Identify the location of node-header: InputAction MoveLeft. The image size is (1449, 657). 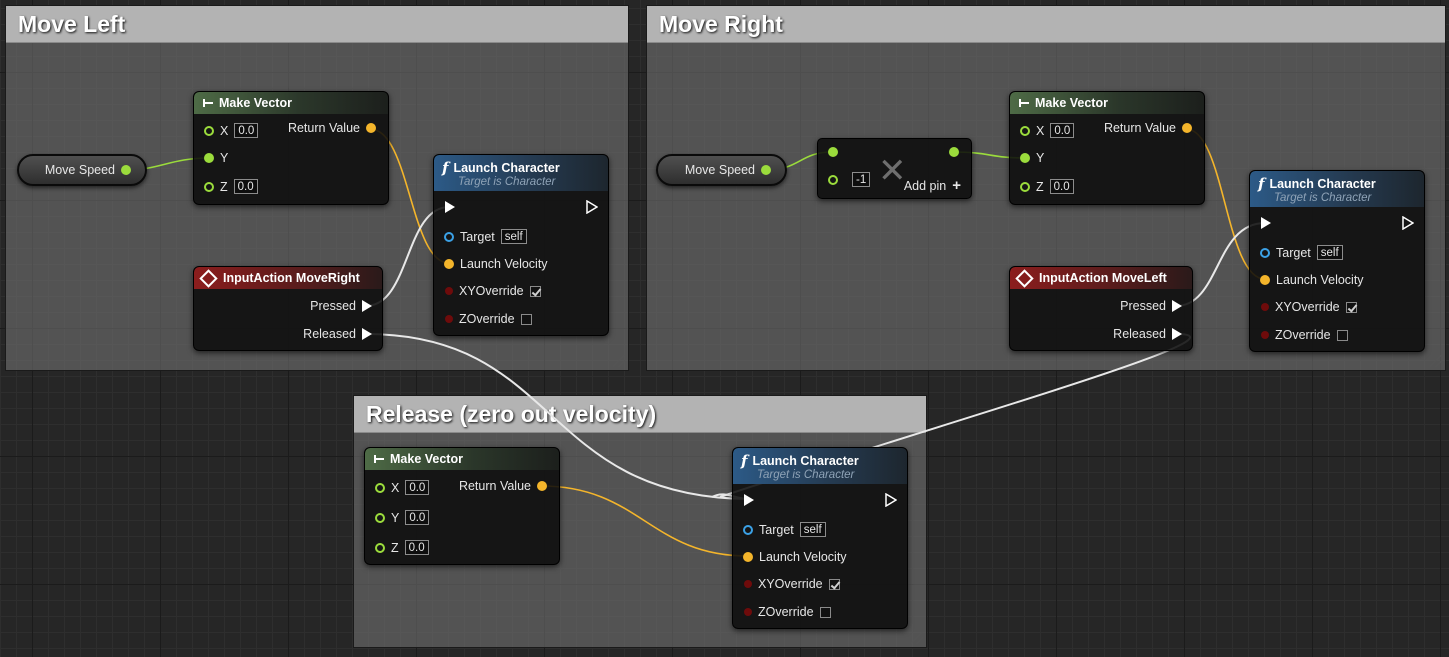
(1101, 278).